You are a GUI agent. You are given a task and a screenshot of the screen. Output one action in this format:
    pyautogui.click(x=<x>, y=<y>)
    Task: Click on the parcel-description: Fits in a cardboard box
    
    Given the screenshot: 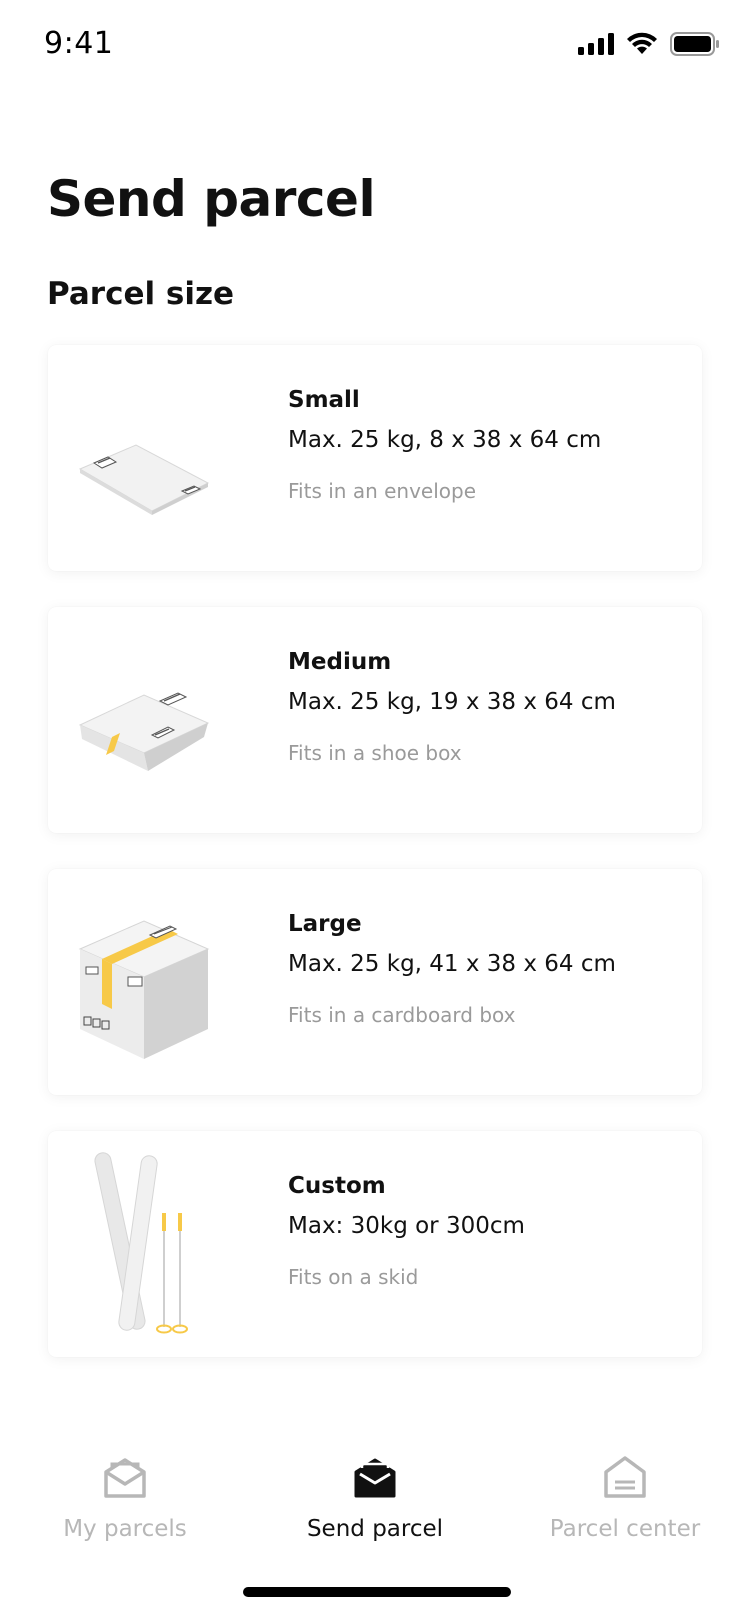 What is the action you would take?
    pyautogui.click(x=402, y=1015)
    